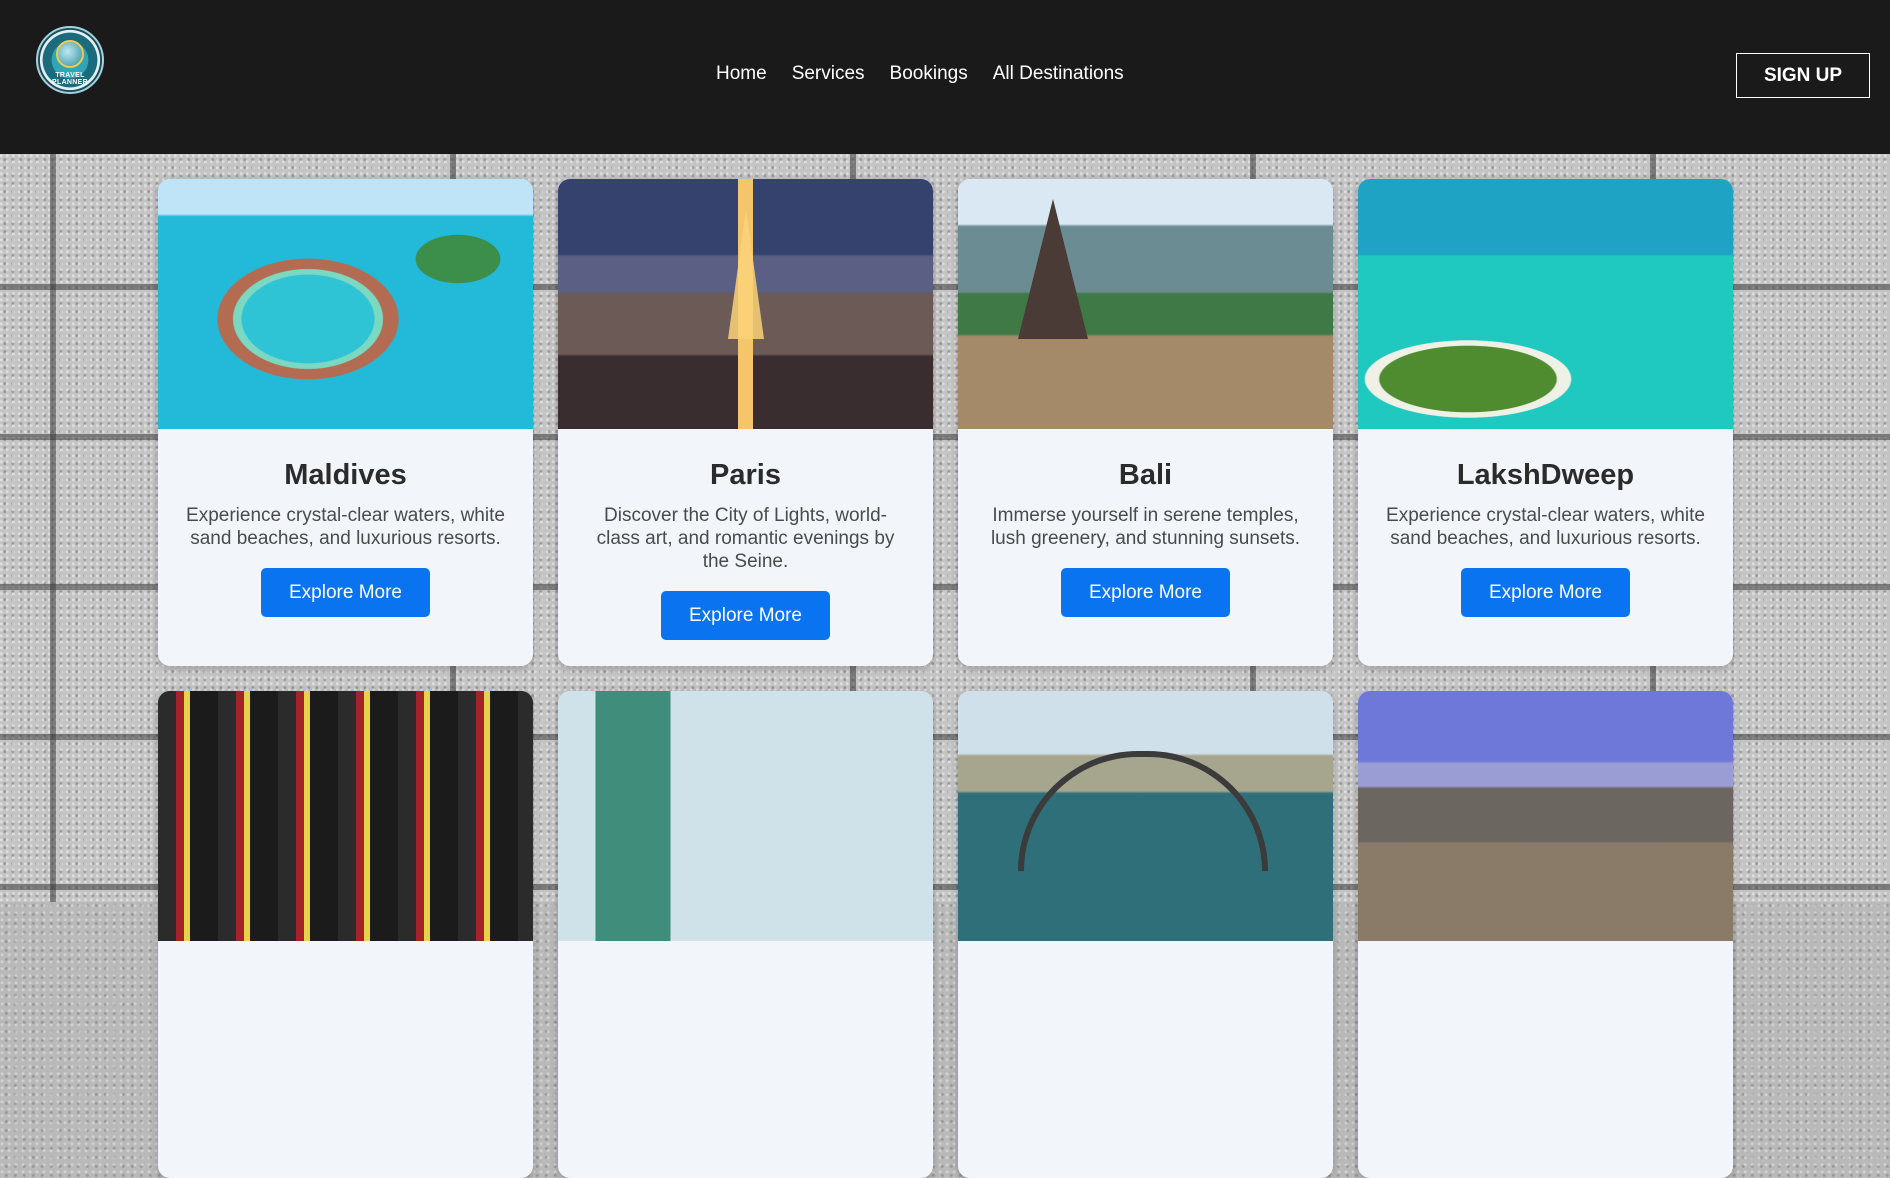 Image resolution: width=1890 pixels, height=1178 pixels. I want to click on nav-bookings: Bookings, so click(929, 74).